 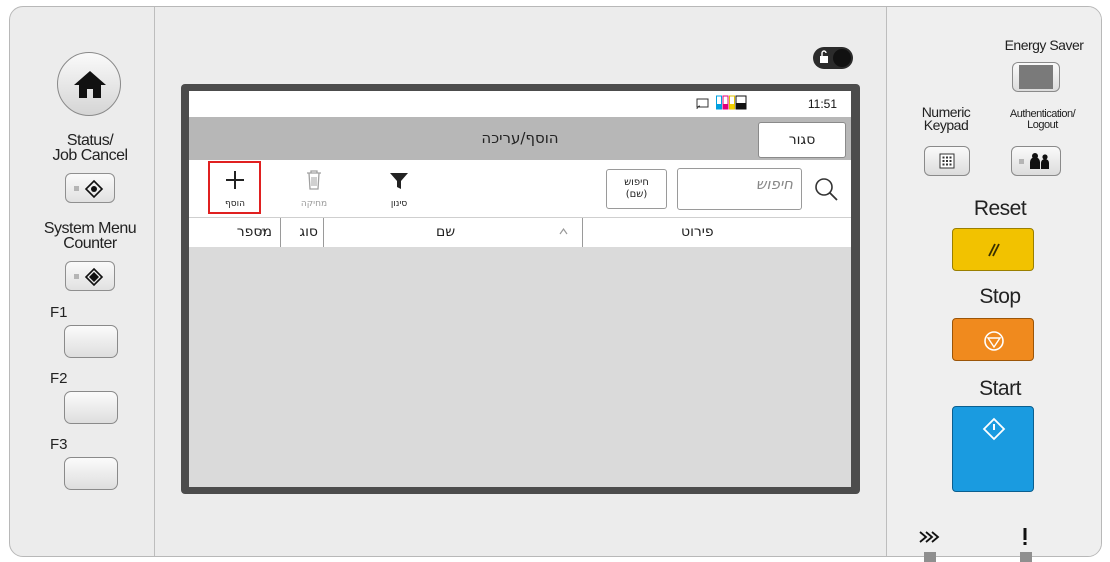 What do you see at coordinates (90, 236) in the screenshot?
I see `system-menu-counter-label: System Menu Counter` at bounding box center [90, 236].